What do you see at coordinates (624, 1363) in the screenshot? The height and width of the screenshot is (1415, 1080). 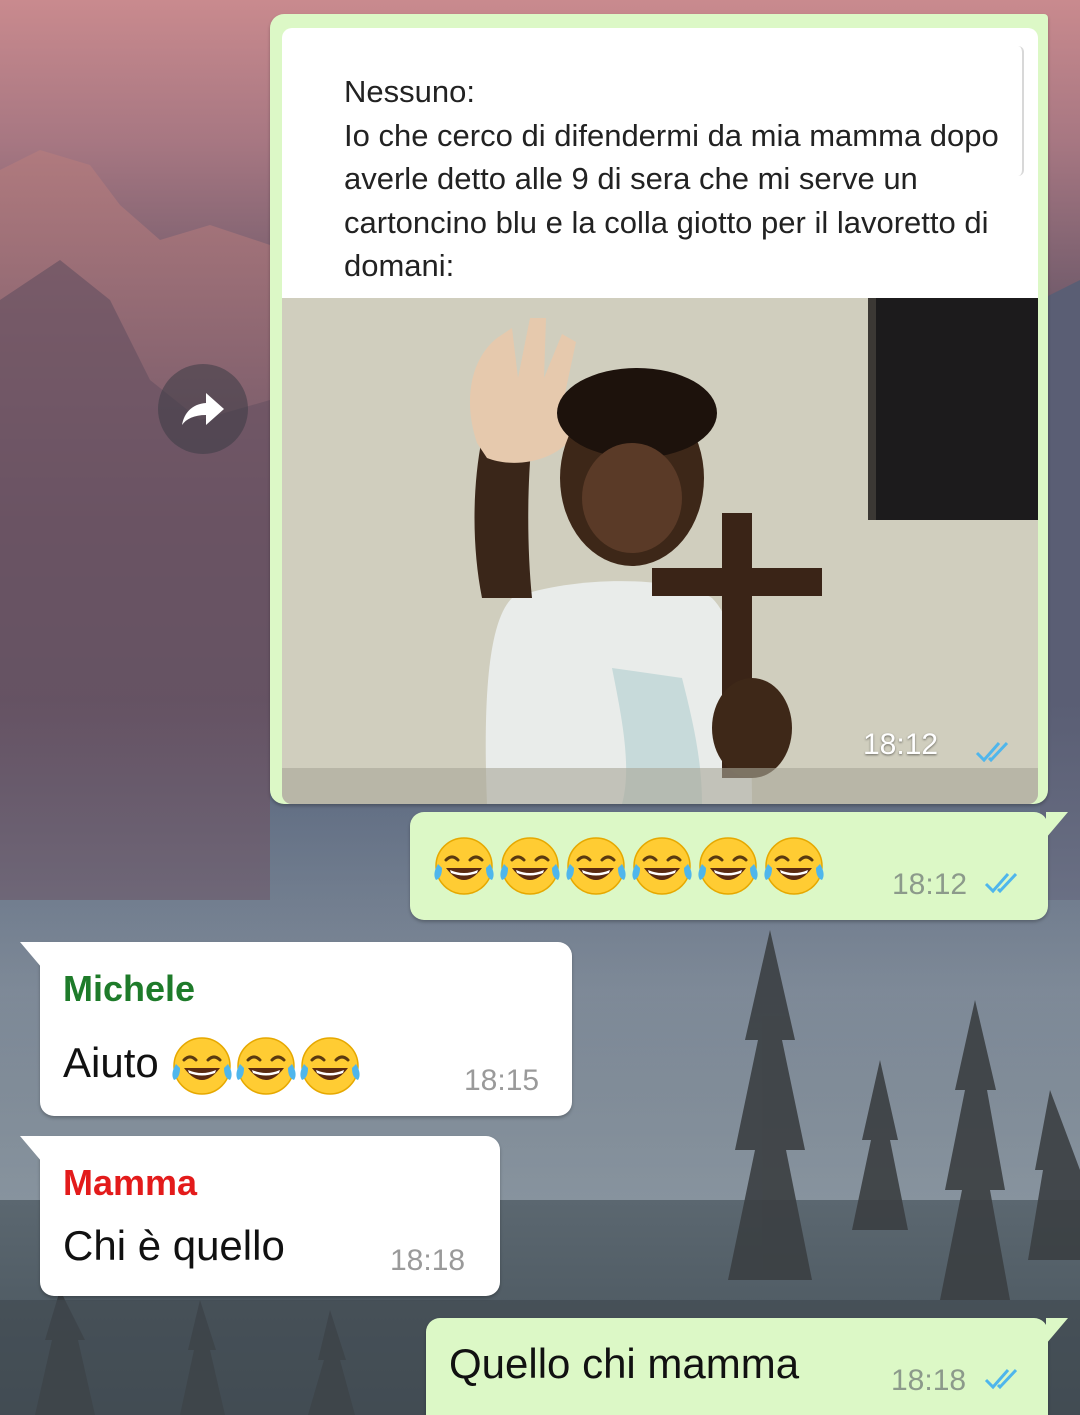 I see `message-text: Quello chi mamma` at bounding box center [624, 1363].